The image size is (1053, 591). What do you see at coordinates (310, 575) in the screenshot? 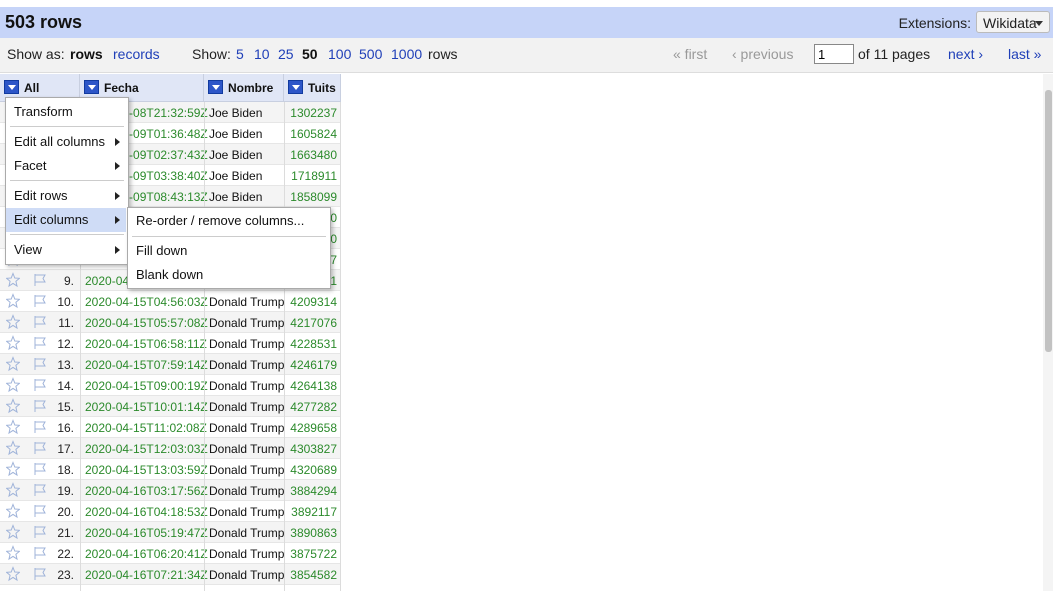
I see `cell-tuits: 3854582` at bounding box center [310, 575].